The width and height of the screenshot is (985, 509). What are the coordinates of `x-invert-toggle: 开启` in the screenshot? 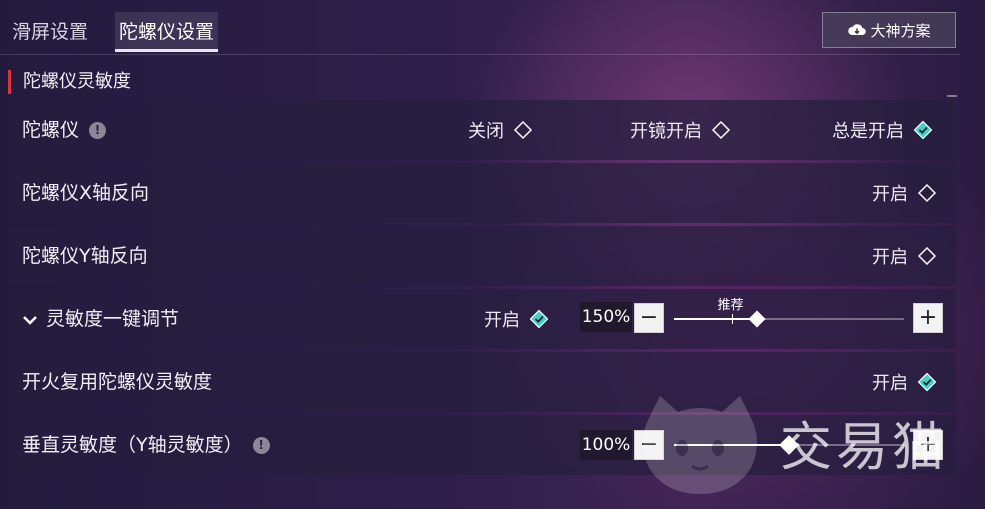 It's located at (904, 193).